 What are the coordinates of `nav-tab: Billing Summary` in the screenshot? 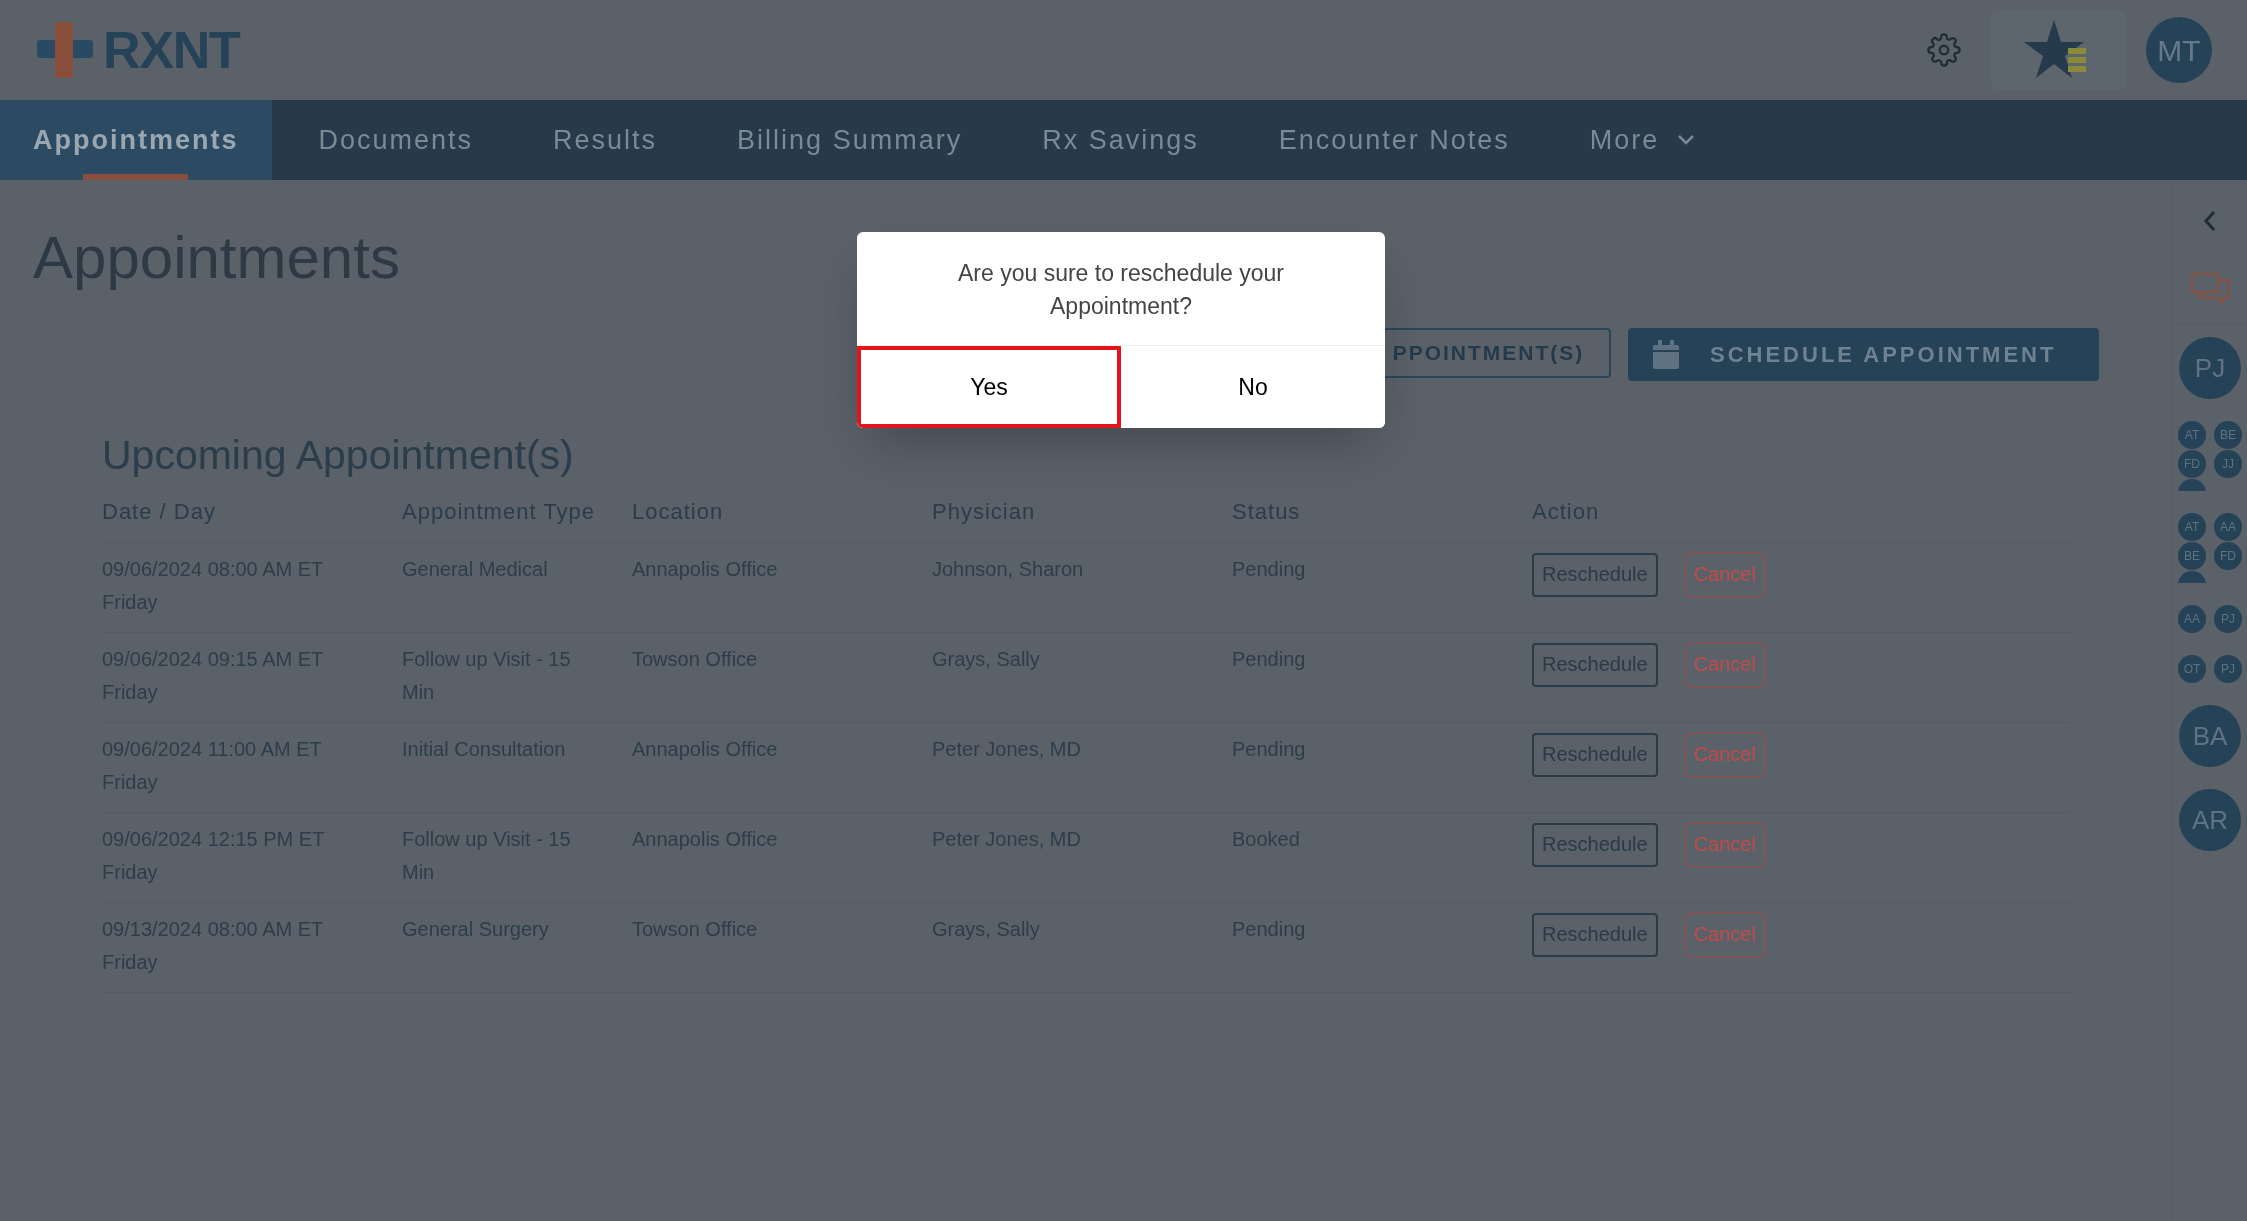 It's located at (850, 140).